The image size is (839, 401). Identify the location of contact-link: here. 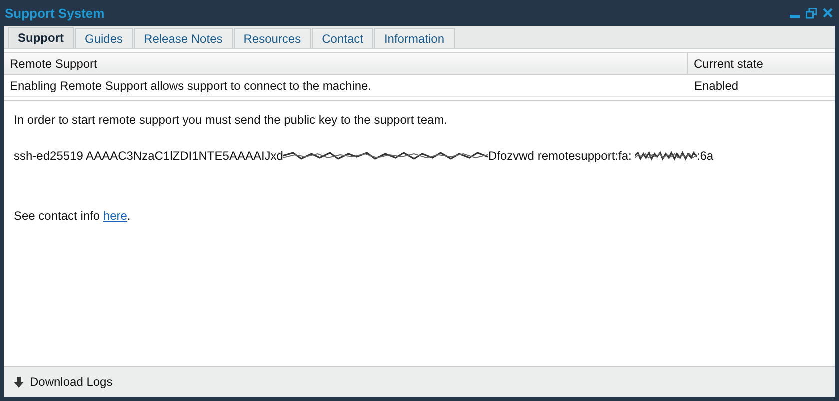
(115, 216).